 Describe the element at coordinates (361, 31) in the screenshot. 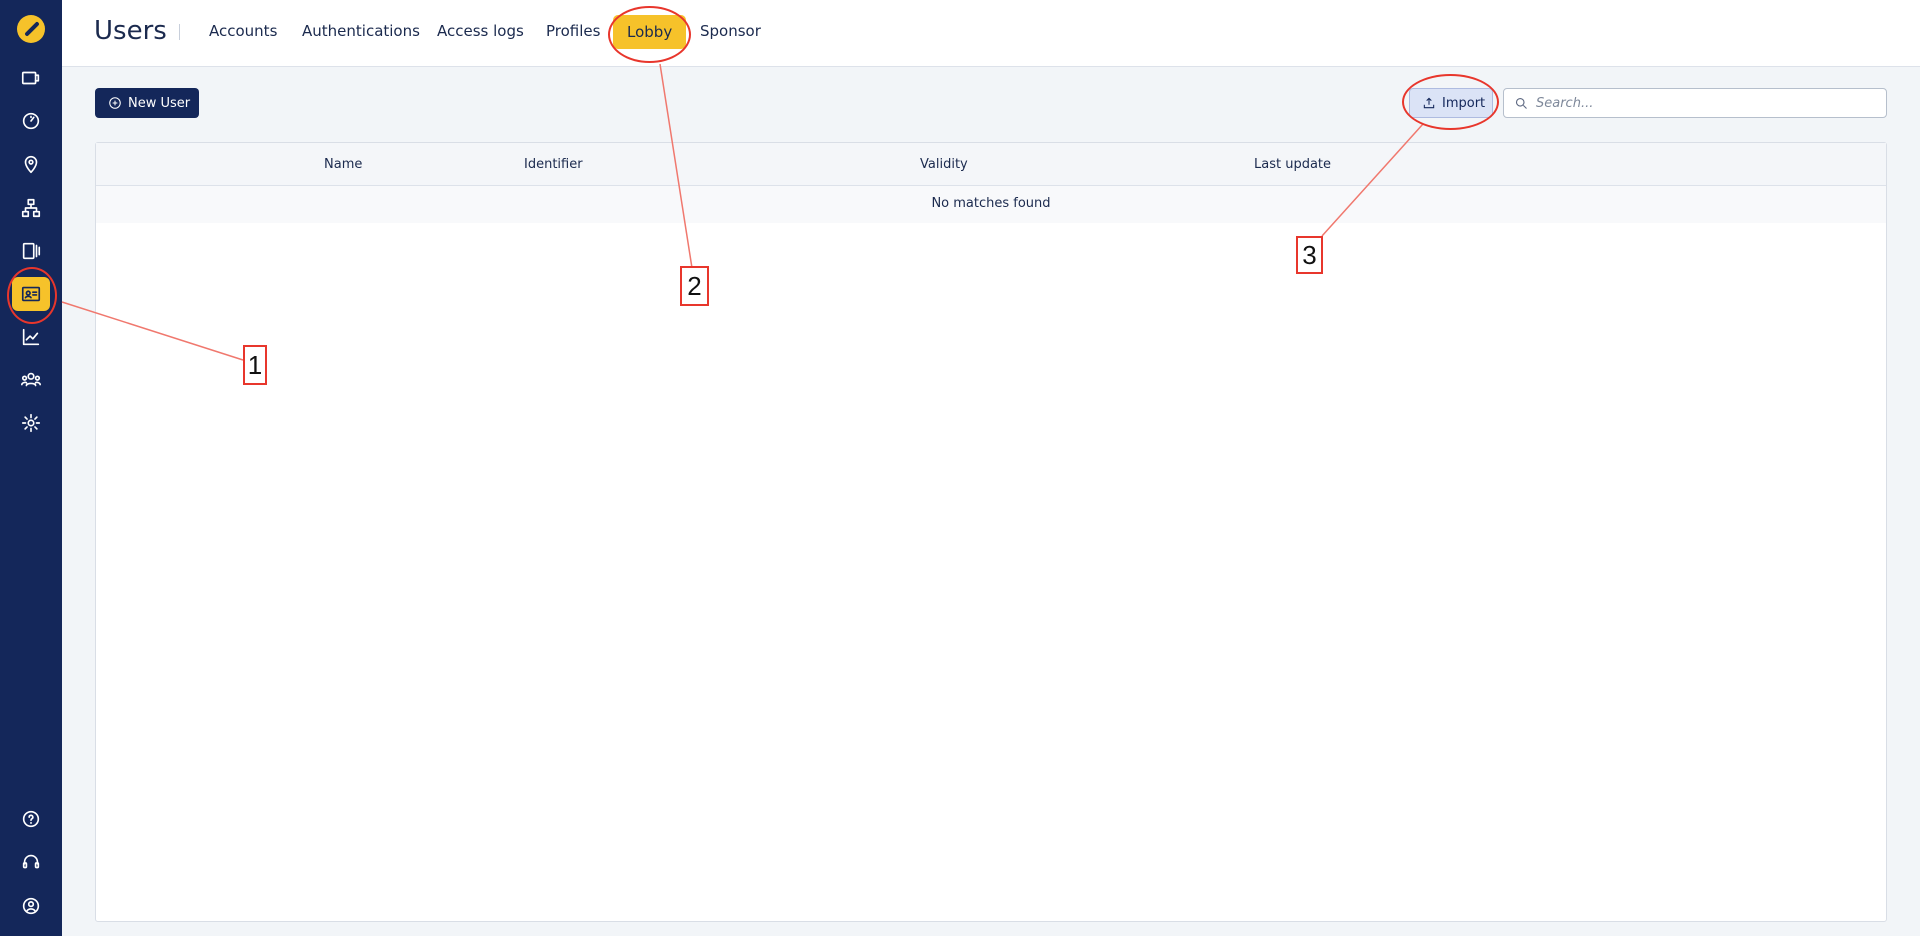

I see `tab-authentications: Authentications` at that location.